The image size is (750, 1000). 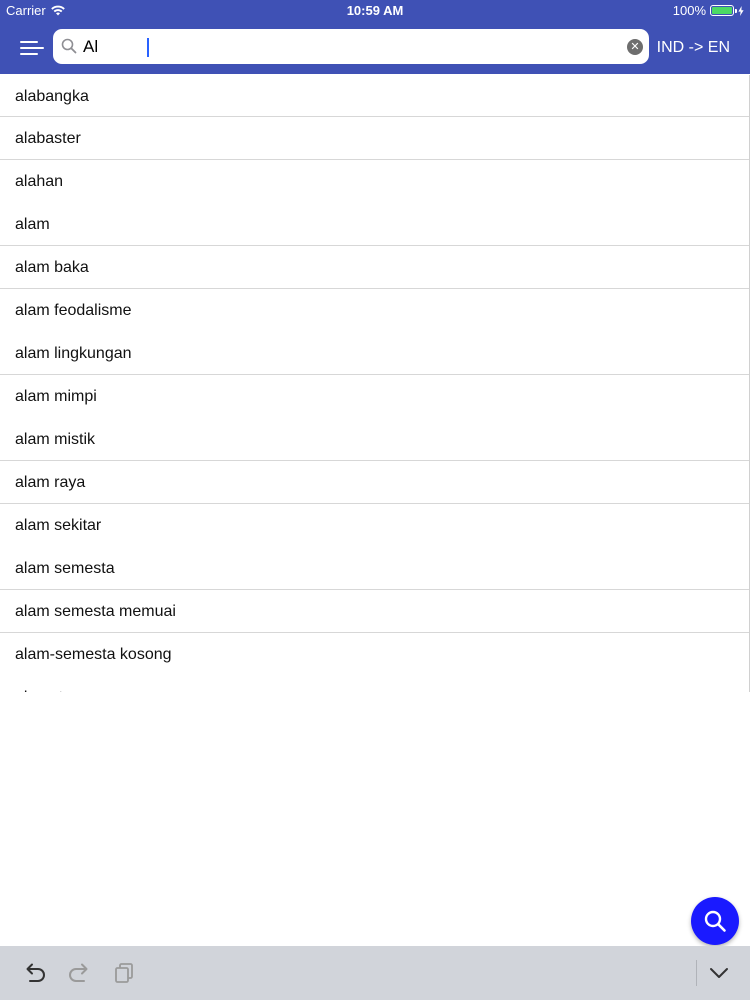 I want to click on list-item: alam semesta, so click(x=374, y=568).